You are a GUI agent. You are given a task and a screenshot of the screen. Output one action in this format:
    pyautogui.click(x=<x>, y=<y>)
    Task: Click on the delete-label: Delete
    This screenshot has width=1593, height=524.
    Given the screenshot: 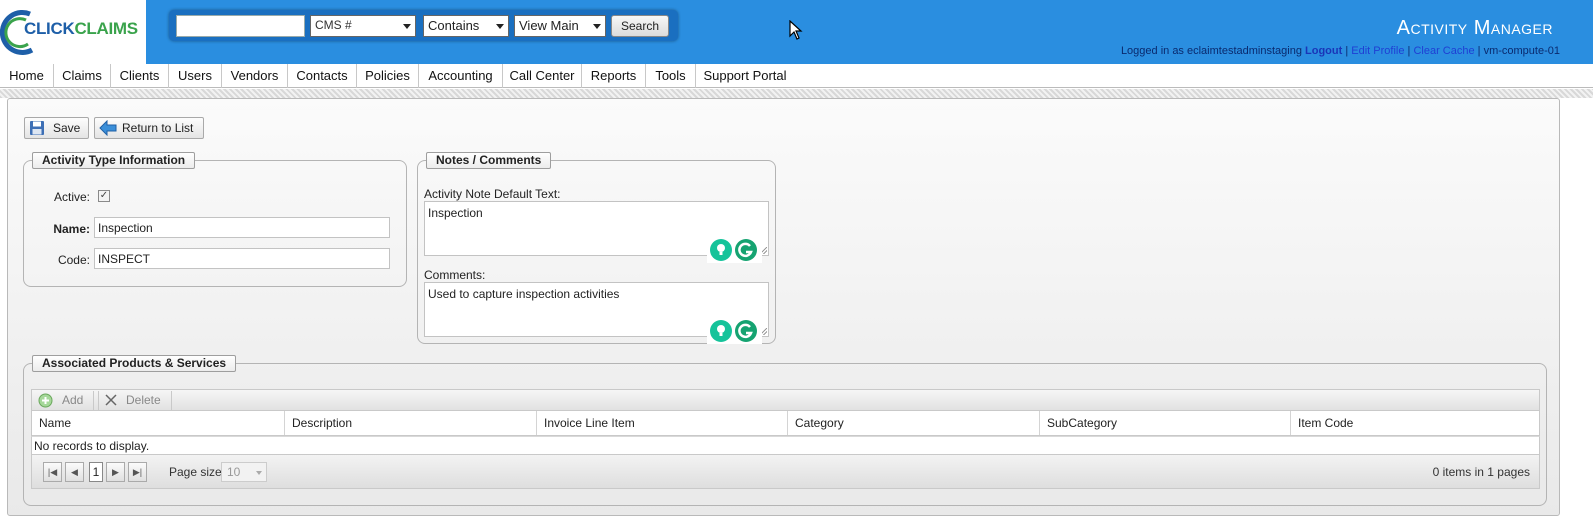 What is the action you would take?
    pyautogui.click(x=143, y=400)
    